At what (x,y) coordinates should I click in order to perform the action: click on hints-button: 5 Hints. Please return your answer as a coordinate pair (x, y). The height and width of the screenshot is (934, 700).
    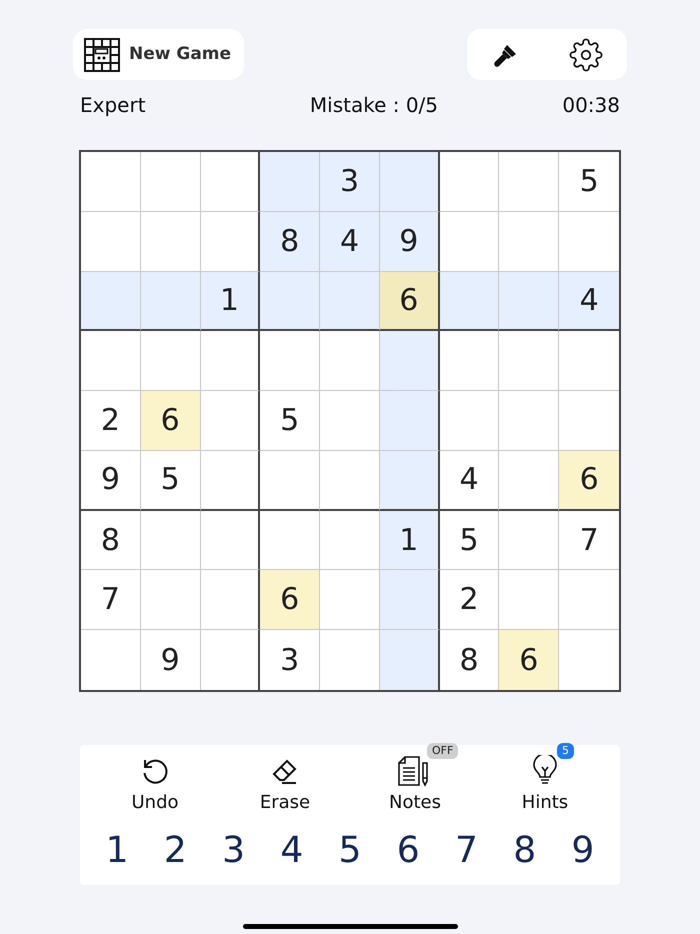
    Looking at the image, I should click on (545, 779).